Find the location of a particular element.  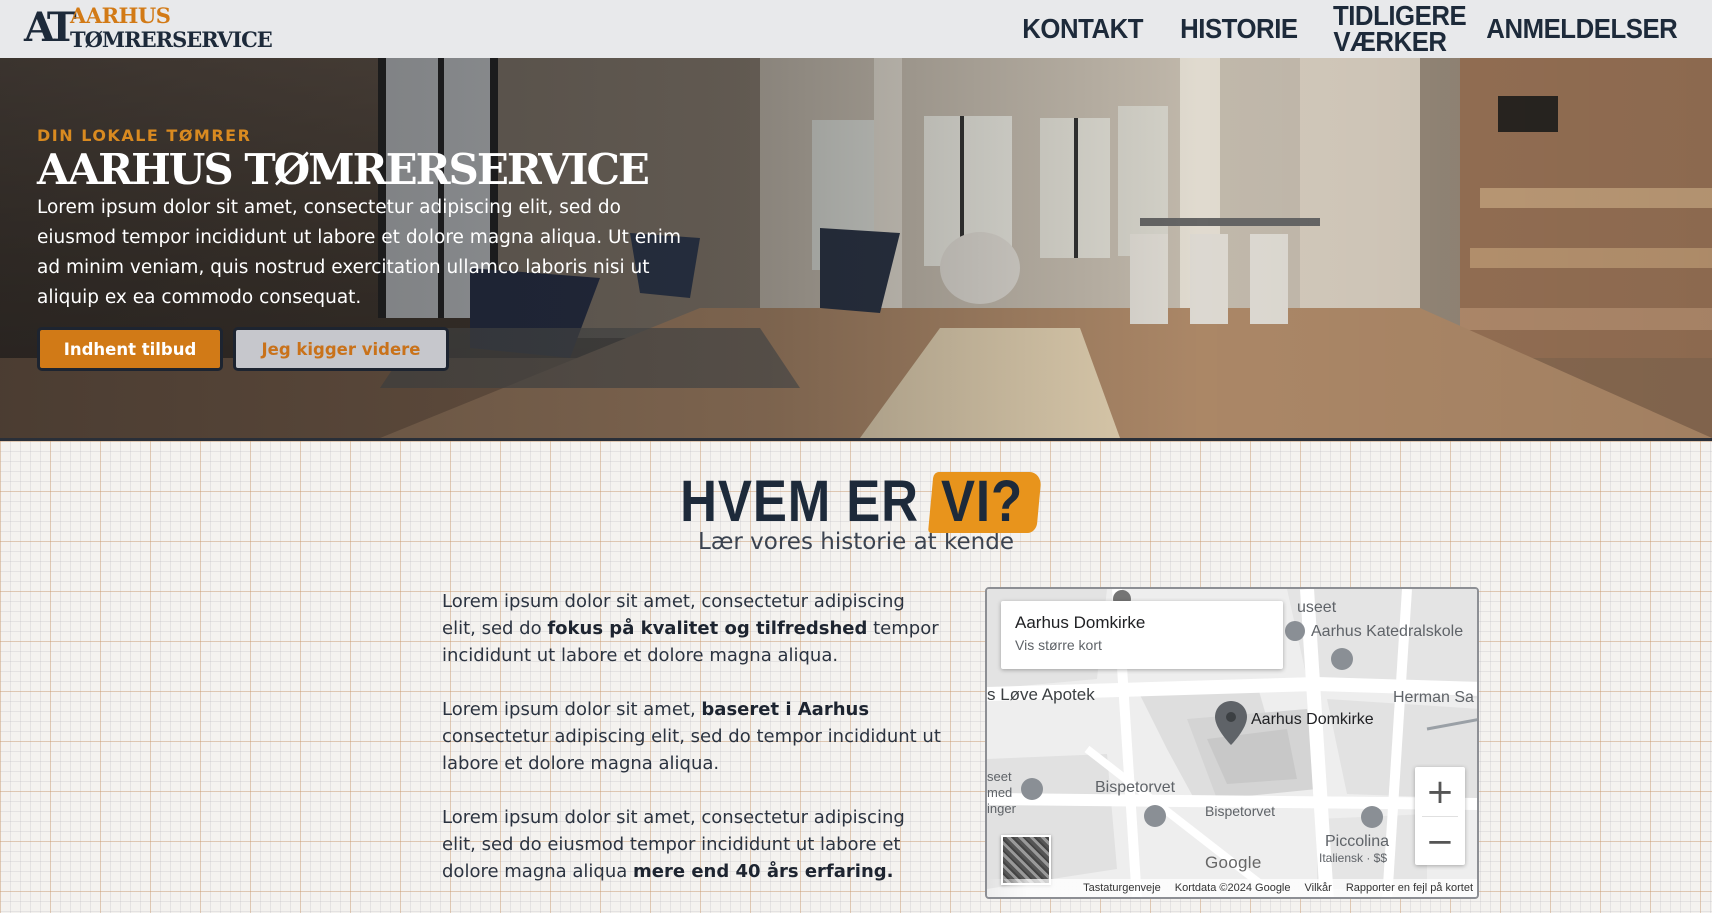

emphasis: mere end 40 års erfaring. is located at coordinates (763, 871).